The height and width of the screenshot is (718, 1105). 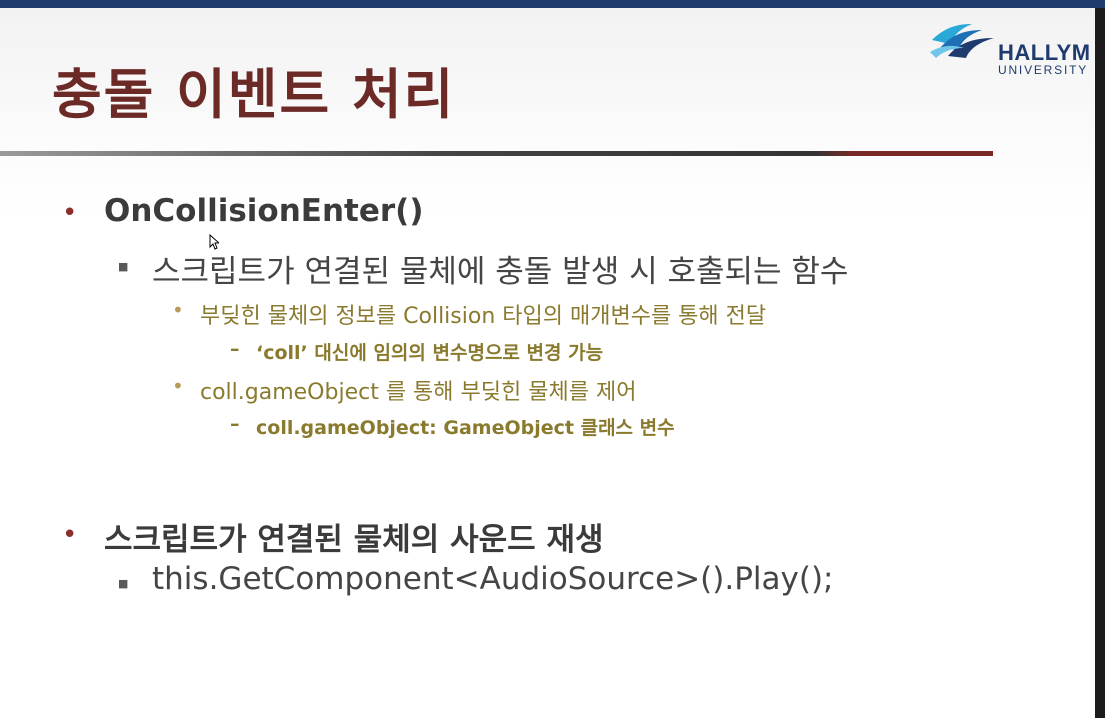 I want to click on section-sub-1: 스크립트가 연결된 물체에 충돌 발생 시 호출되는 함수, so click(x=500, y=272).